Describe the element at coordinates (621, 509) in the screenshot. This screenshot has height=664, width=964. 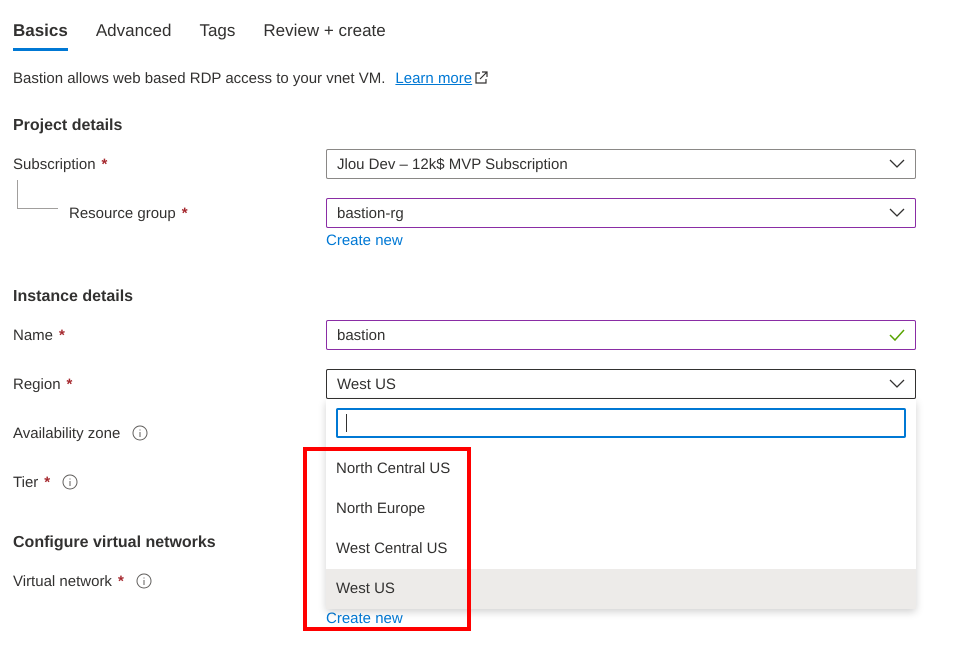
I see `dropdown-option: North Europe` at that location.